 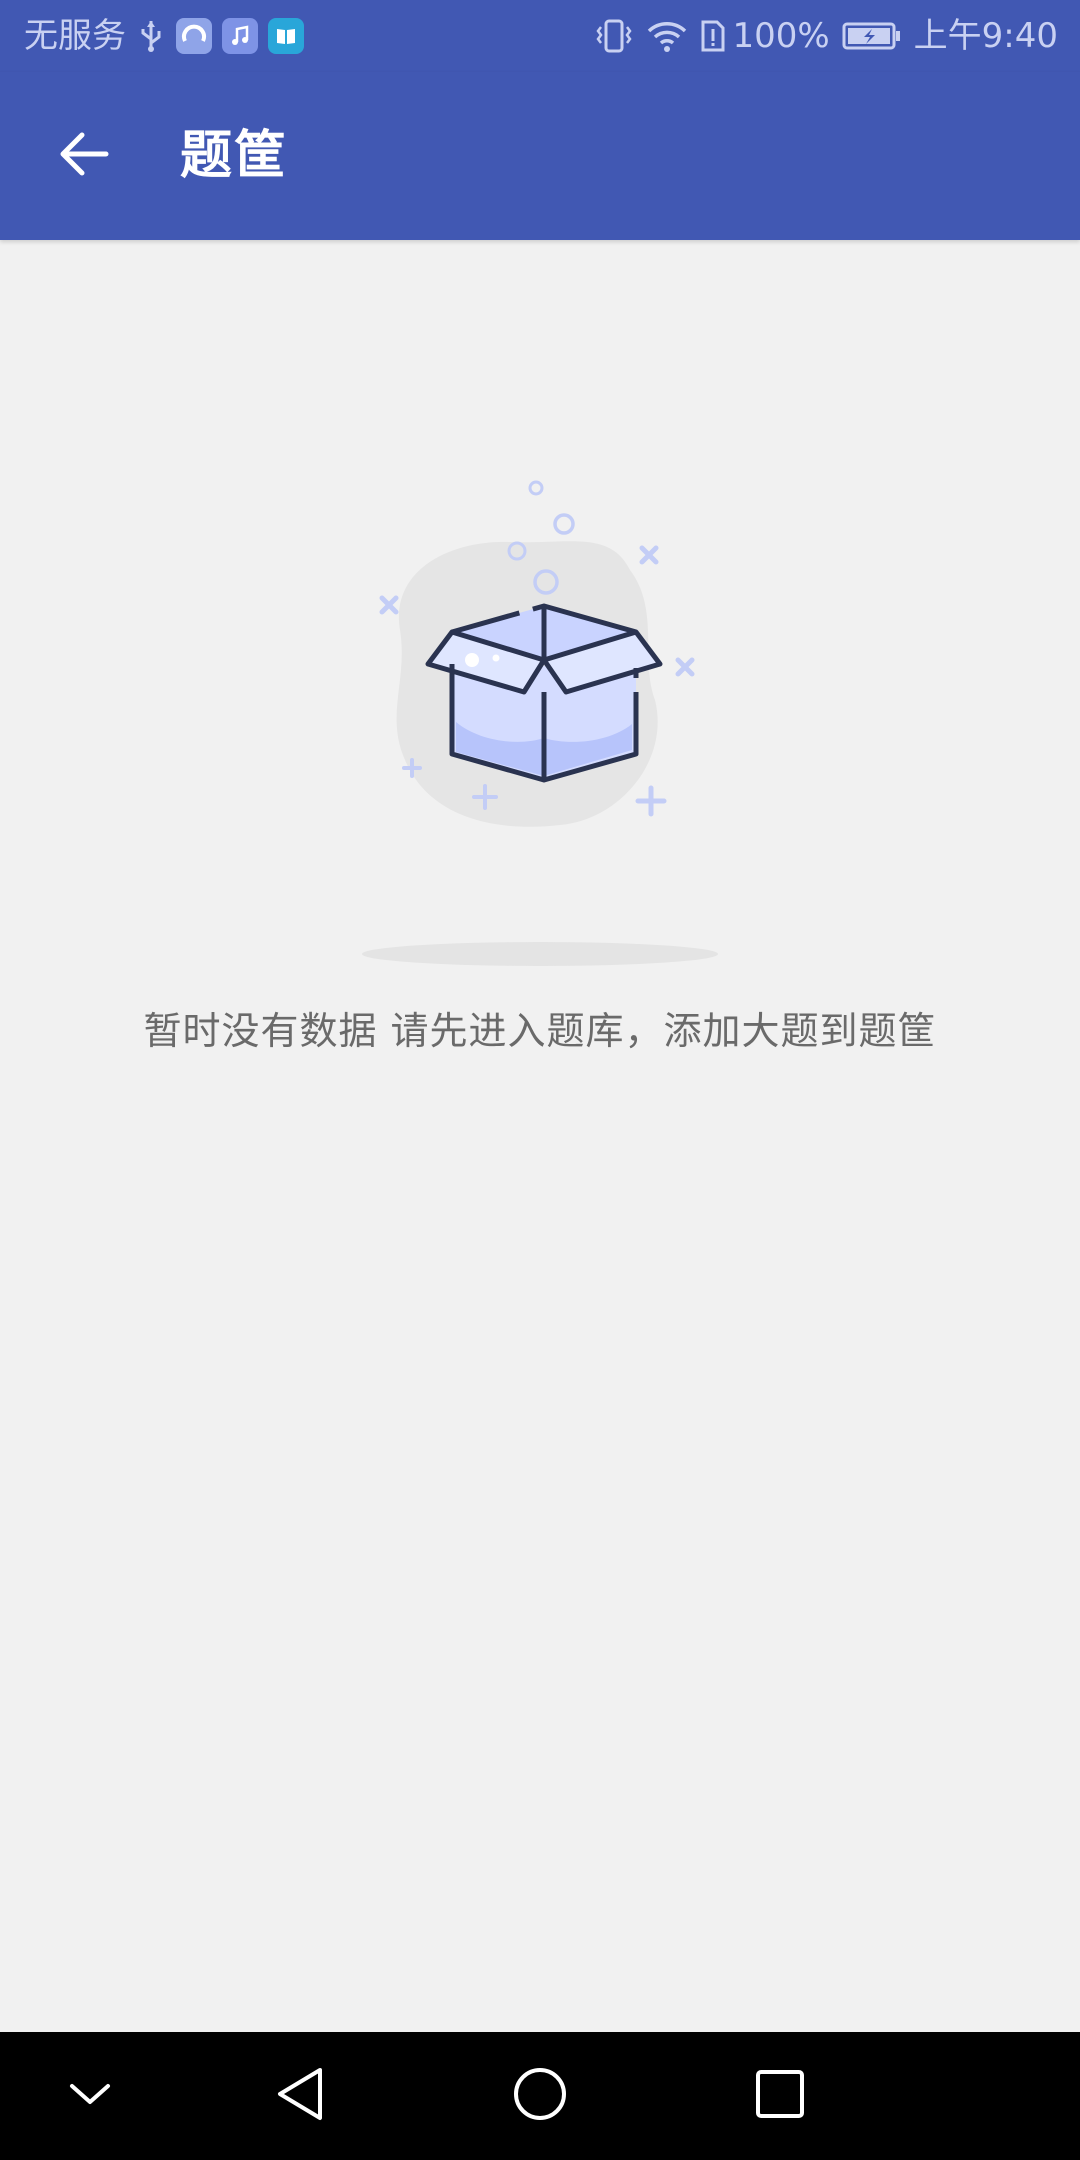 I want to click on status-bar: 无服务 100% 上午9:40, so click(x=540, y=36).